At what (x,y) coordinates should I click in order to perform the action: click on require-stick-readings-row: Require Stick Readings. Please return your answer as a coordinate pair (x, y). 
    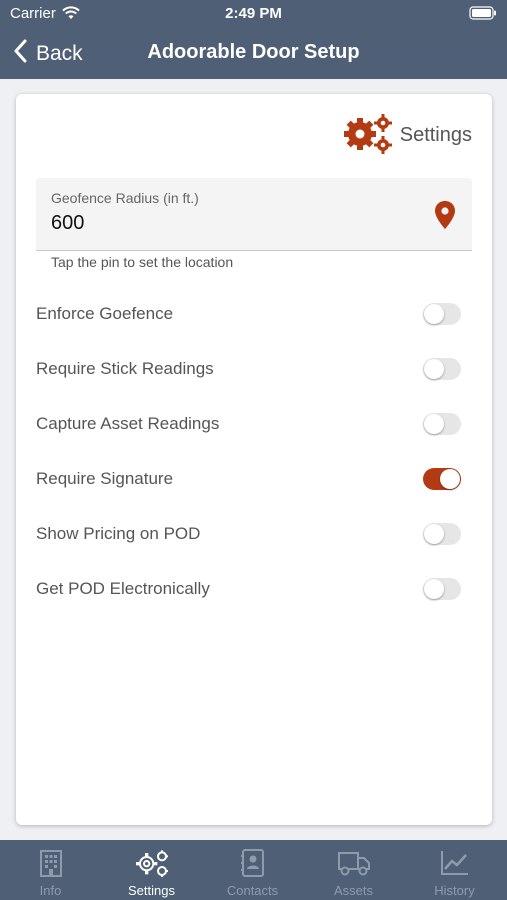
    Looking at the image, I should click on (254, 370).